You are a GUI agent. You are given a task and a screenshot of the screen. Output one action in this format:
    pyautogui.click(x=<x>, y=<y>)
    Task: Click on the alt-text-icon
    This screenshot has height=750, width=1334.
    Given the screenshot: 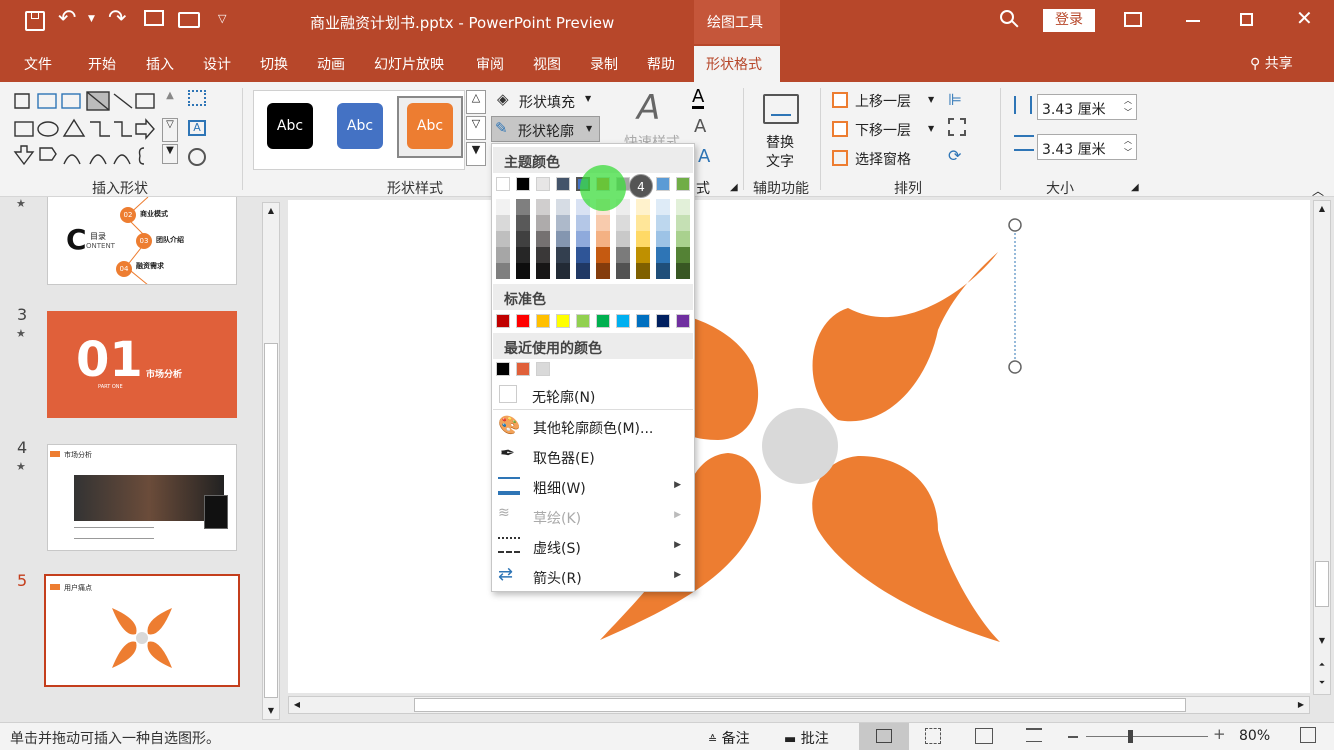 What is the action you would take?
    pyautogui.click(x=781, y=109)
    